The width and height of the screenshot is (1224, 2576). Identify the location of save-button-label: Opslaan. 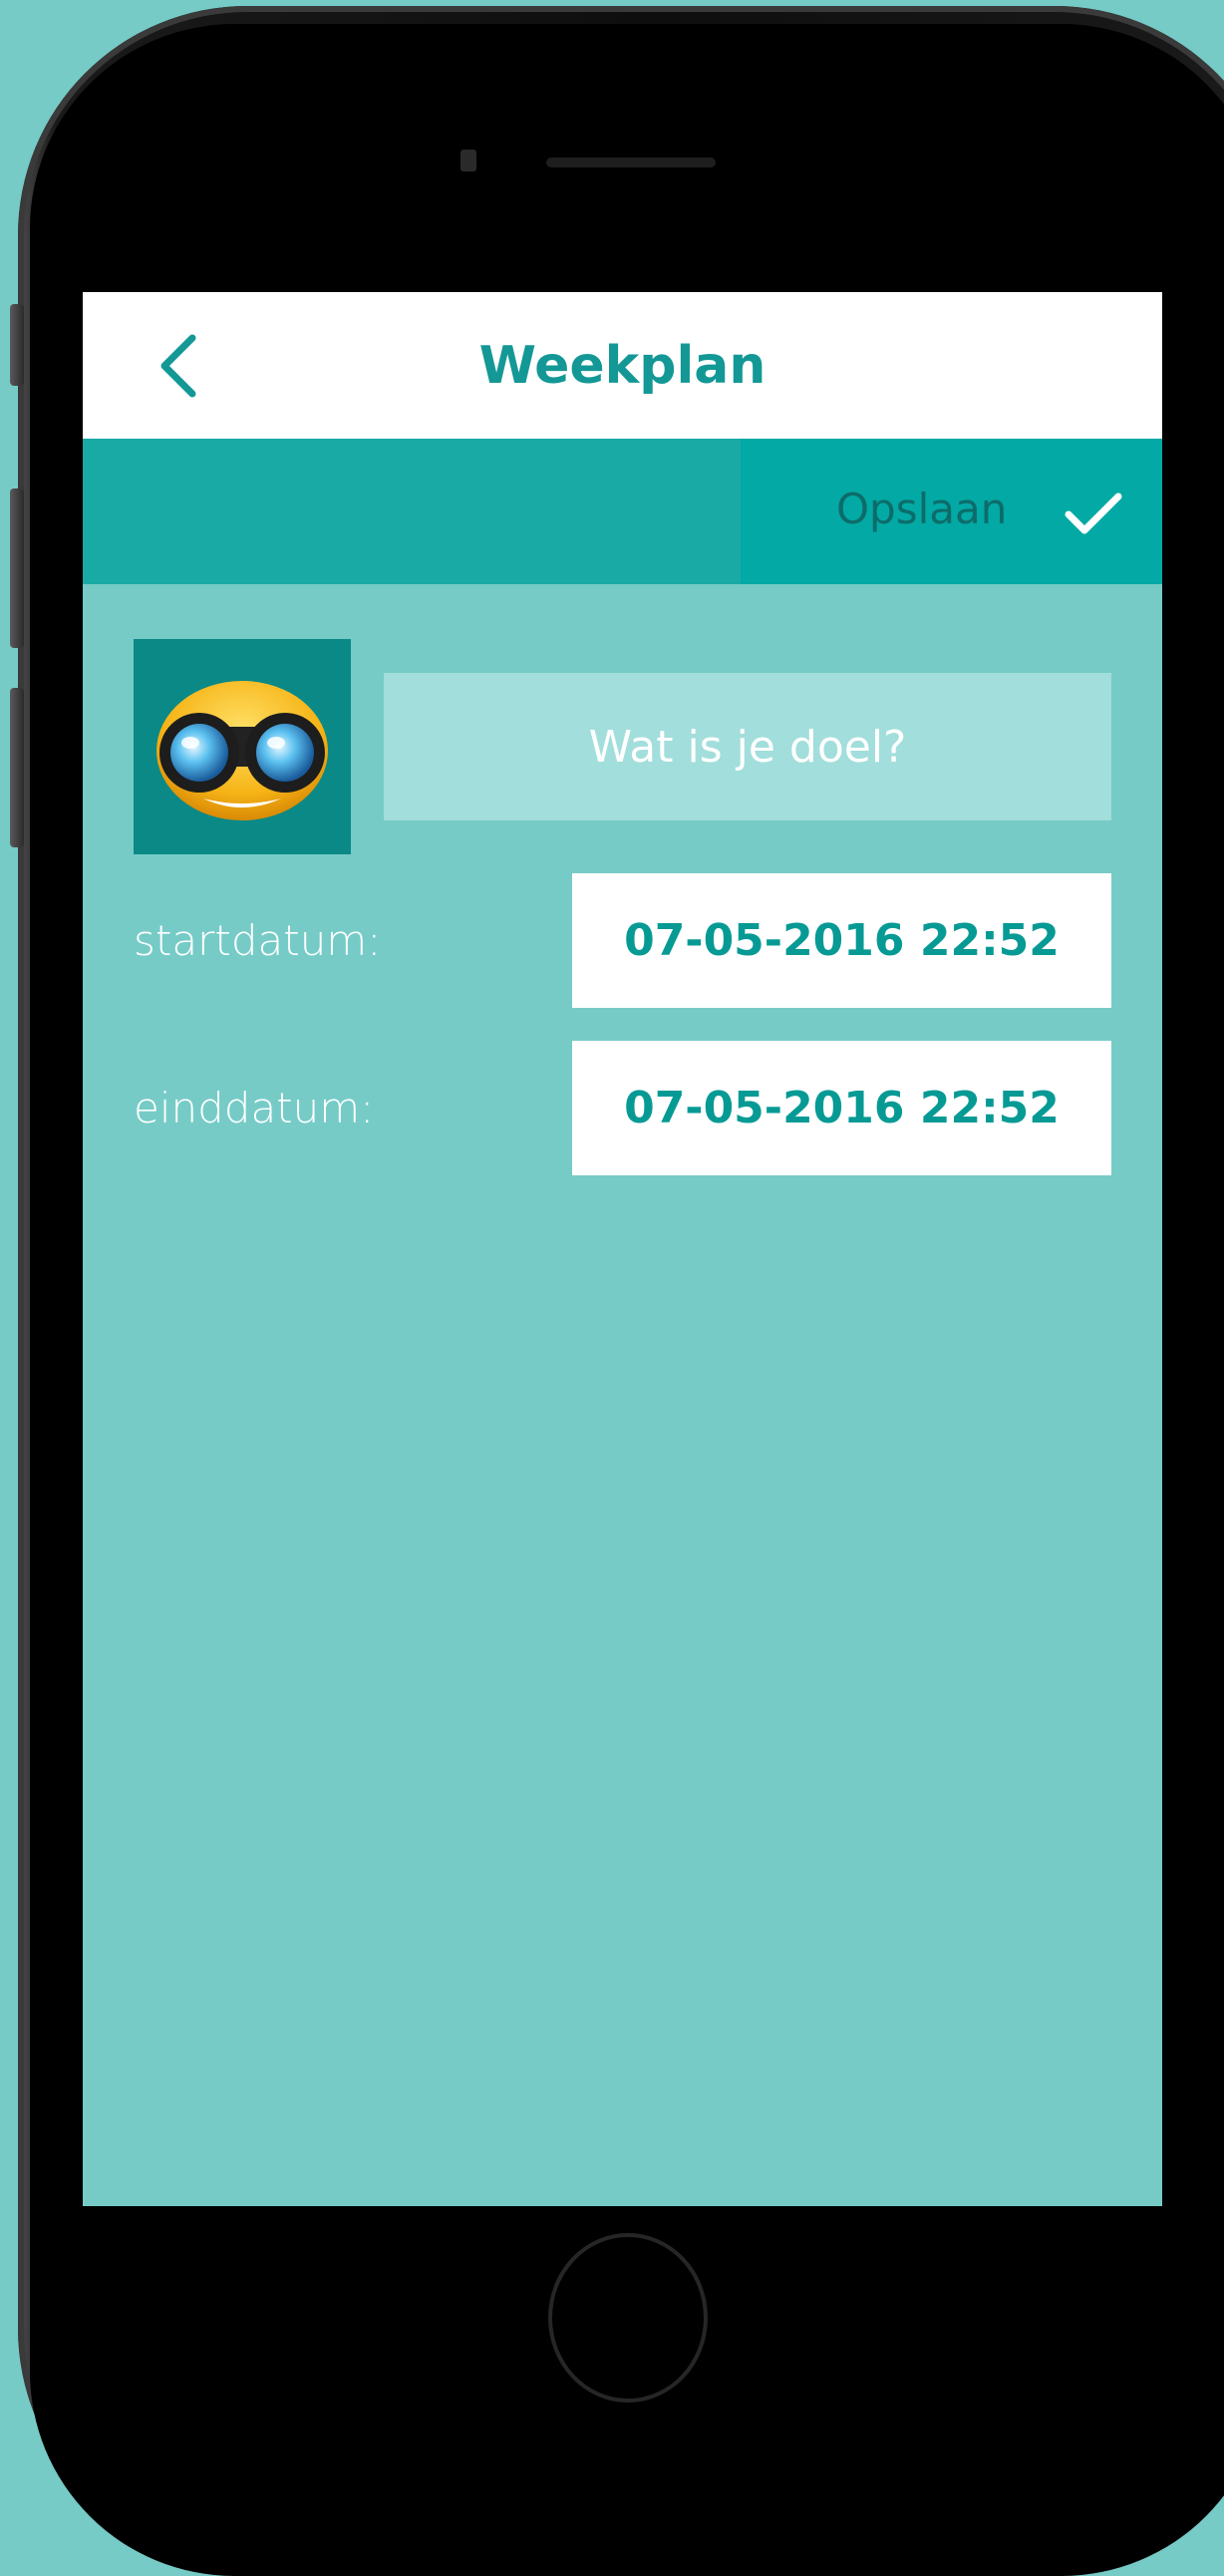
(922, 508).